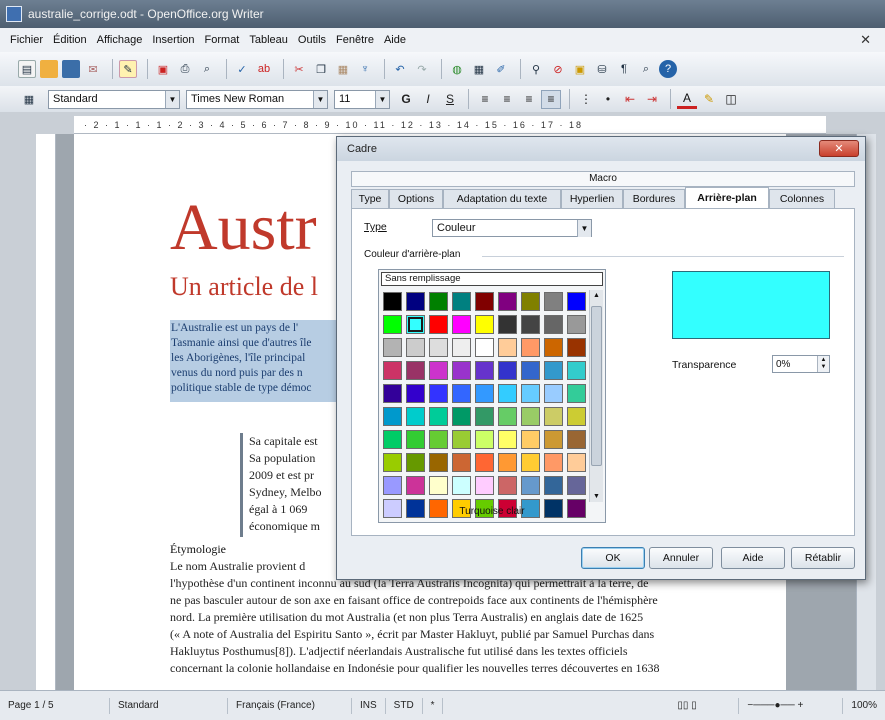  What do you see at coordinates (668, 69) in the screenshot?
I see `help-icon: ?` at bounding box center [668, 69].